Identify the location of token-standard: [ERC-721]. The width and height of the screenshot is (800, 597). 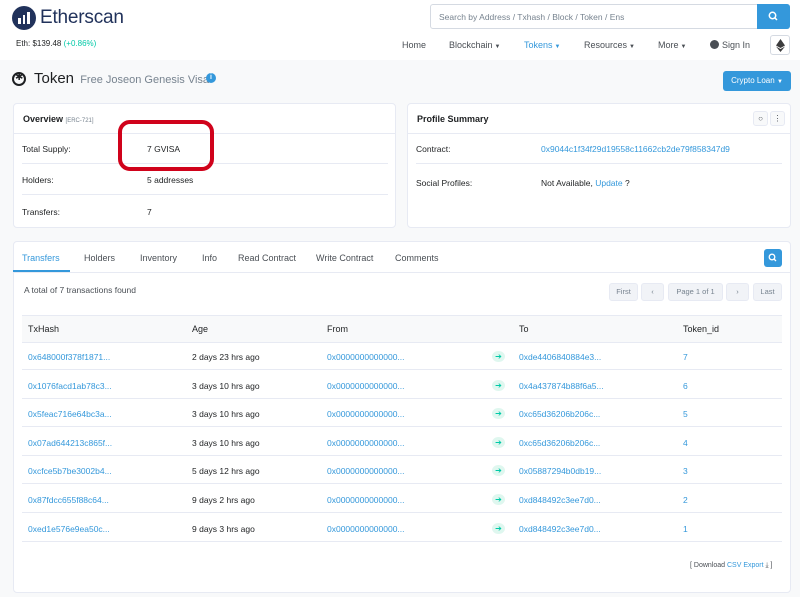
(79, 121).